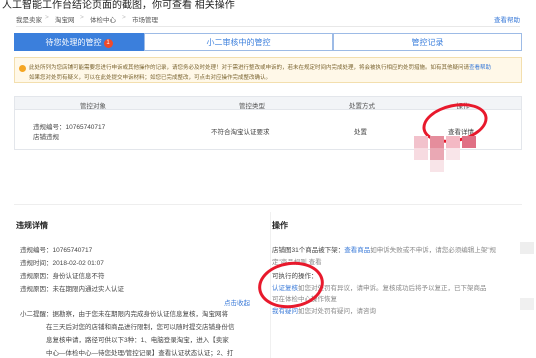  I want to click on tab-count-badge: 1, so click(108, 43).